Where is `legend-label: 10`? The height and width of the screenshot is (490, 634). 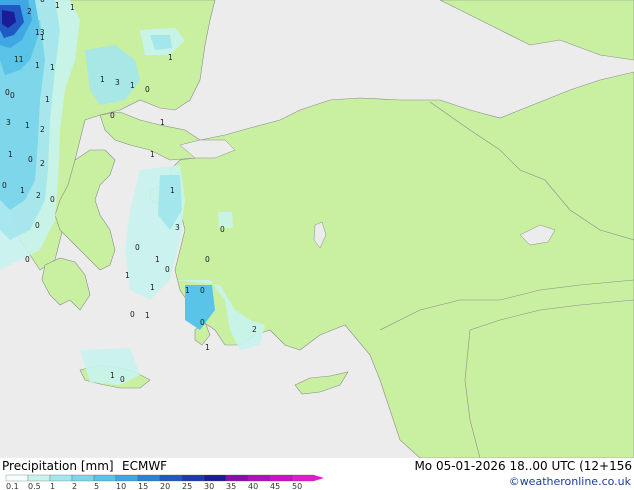
legend-label: 10 is located at coordinates (121, 486).